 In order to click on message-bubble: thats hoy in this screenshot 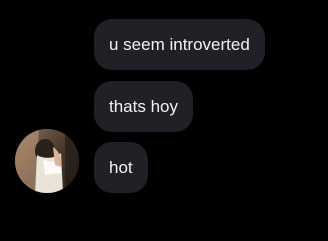, I will do `click(143, 106)`.